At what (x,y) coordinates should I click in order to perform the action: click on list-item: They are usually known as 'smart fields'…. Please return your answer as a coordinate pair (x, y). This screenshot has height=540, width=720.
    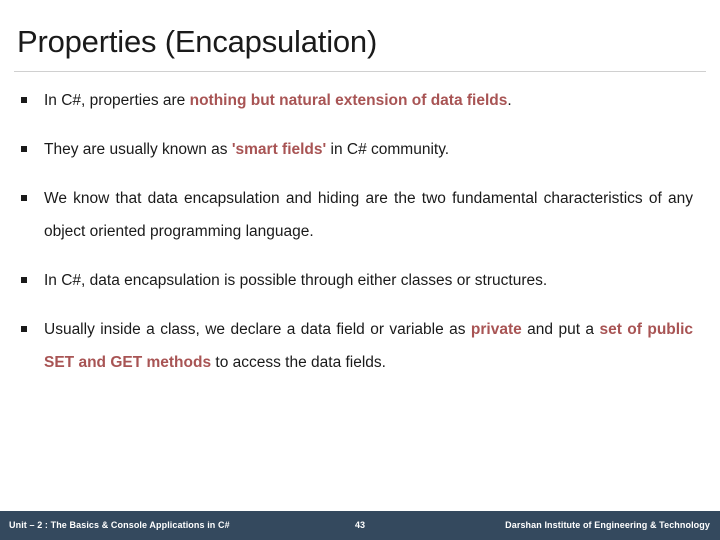
    Looking at the image, I should click on (360, 149).